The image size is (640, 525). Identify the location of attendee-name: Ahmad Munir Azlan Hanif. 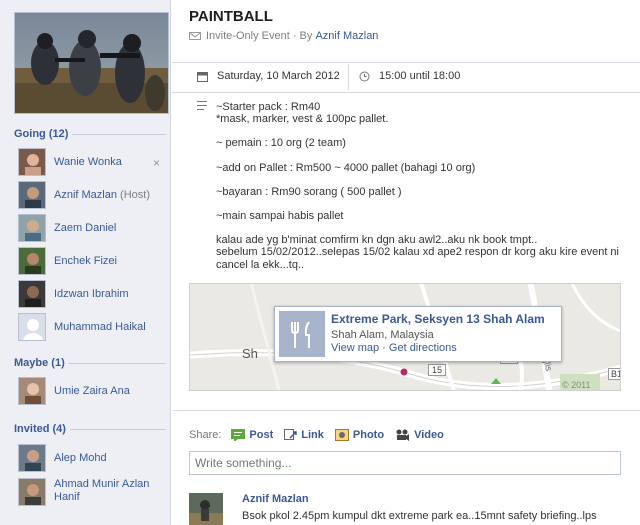
(104, 491).